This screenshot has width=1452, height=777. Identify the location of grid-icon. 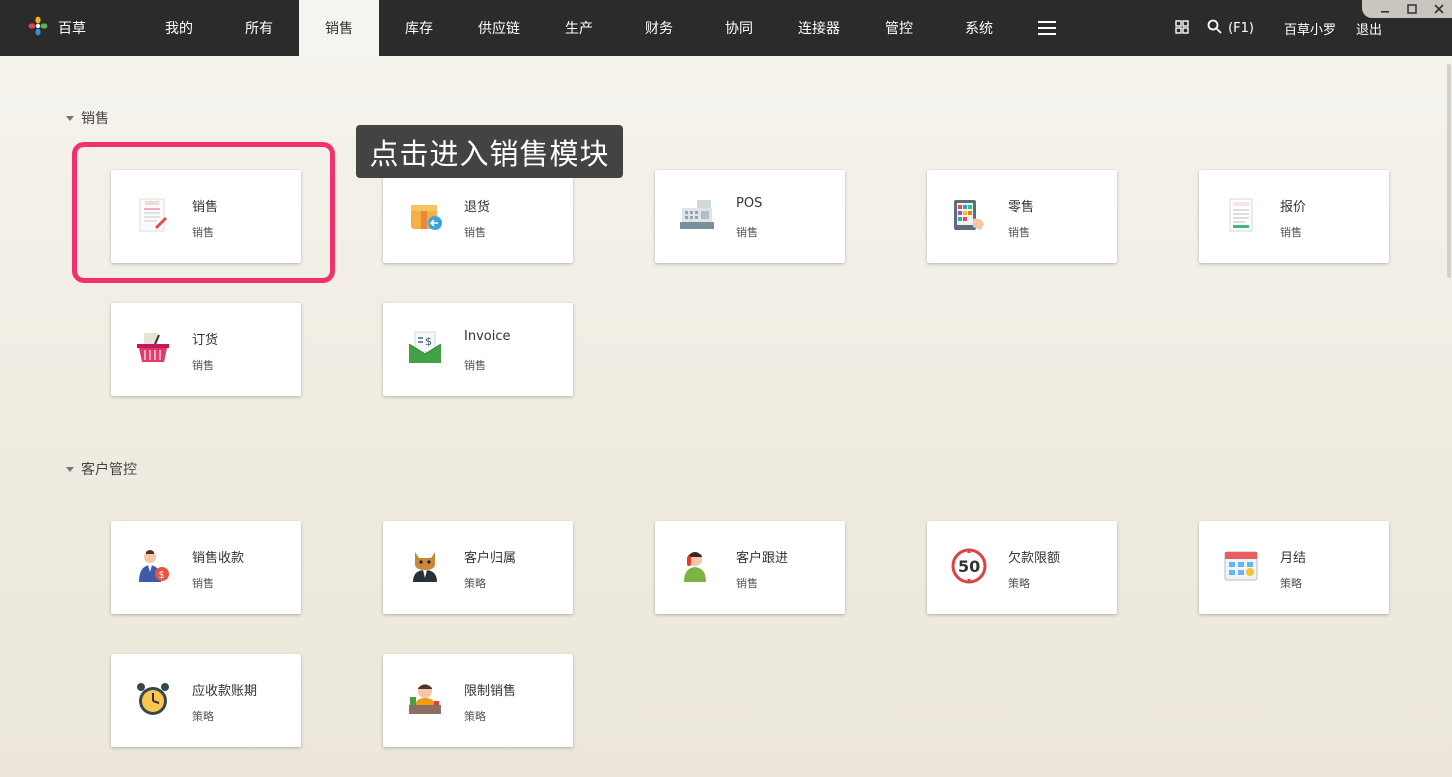
(1182, 28).